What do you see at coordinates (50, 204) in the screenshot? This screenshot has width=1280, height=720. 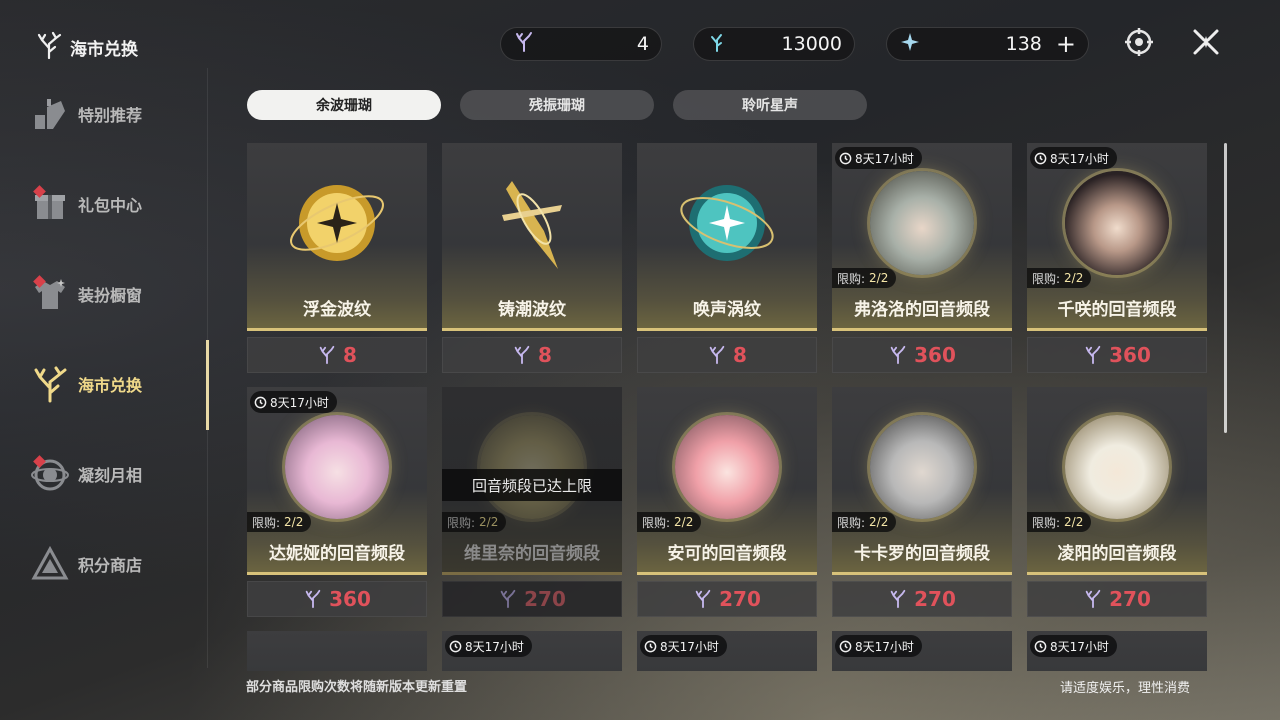 I see `gift-icon` at bounding box center [50, 204].